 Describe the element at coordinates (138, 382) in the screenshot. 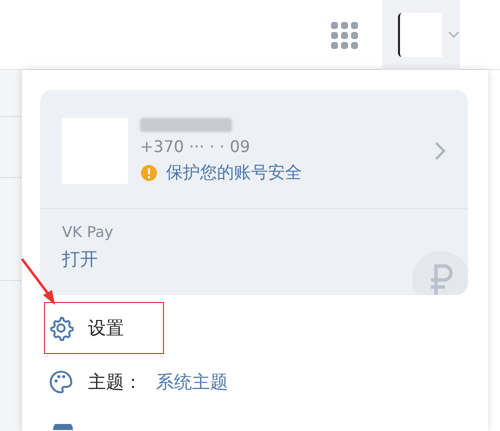

I see `menu-item: 主题： 系统主题` at that location.